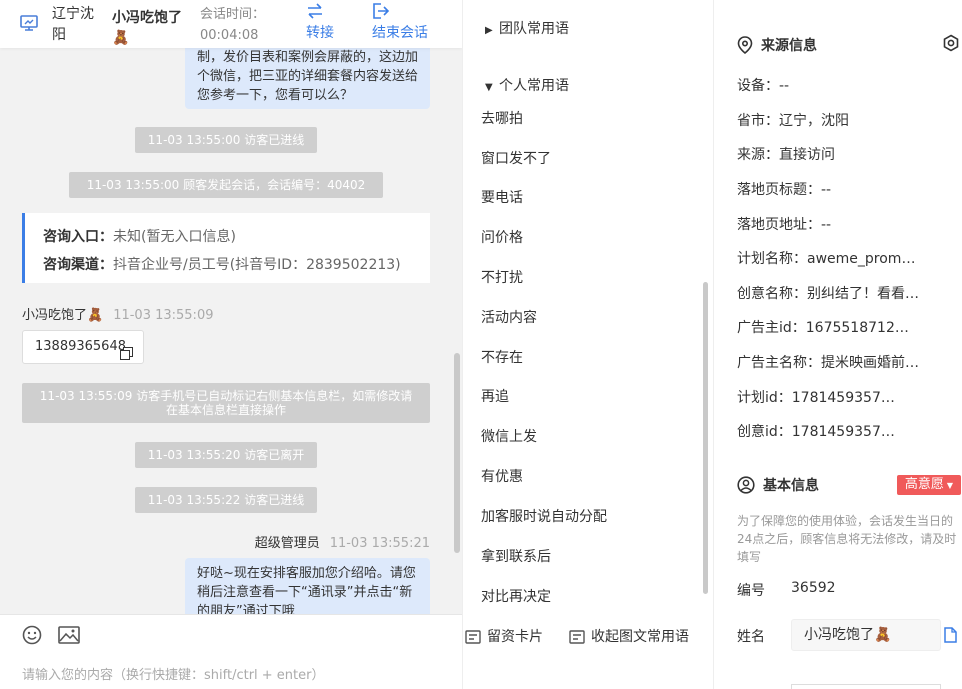  I want to click on system-message-text: 11-03 13:55:20 访客已离开, so click(226, 455).